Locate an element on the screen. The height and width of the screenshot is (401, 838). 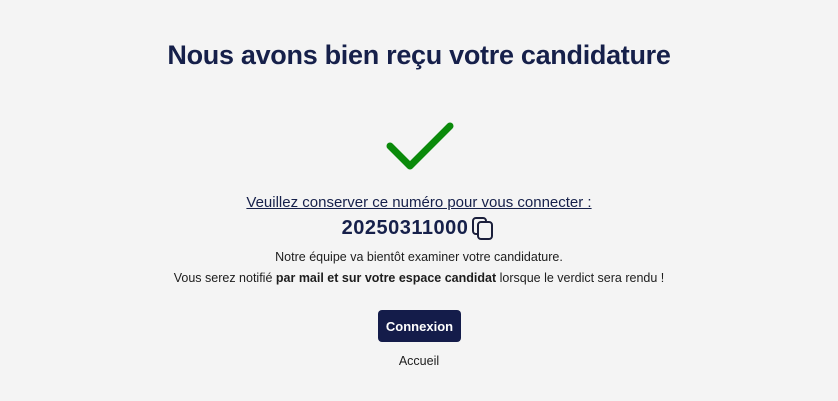
page-title: Nous avons bien reçu votre candidature is located at coordinates (419, 55).